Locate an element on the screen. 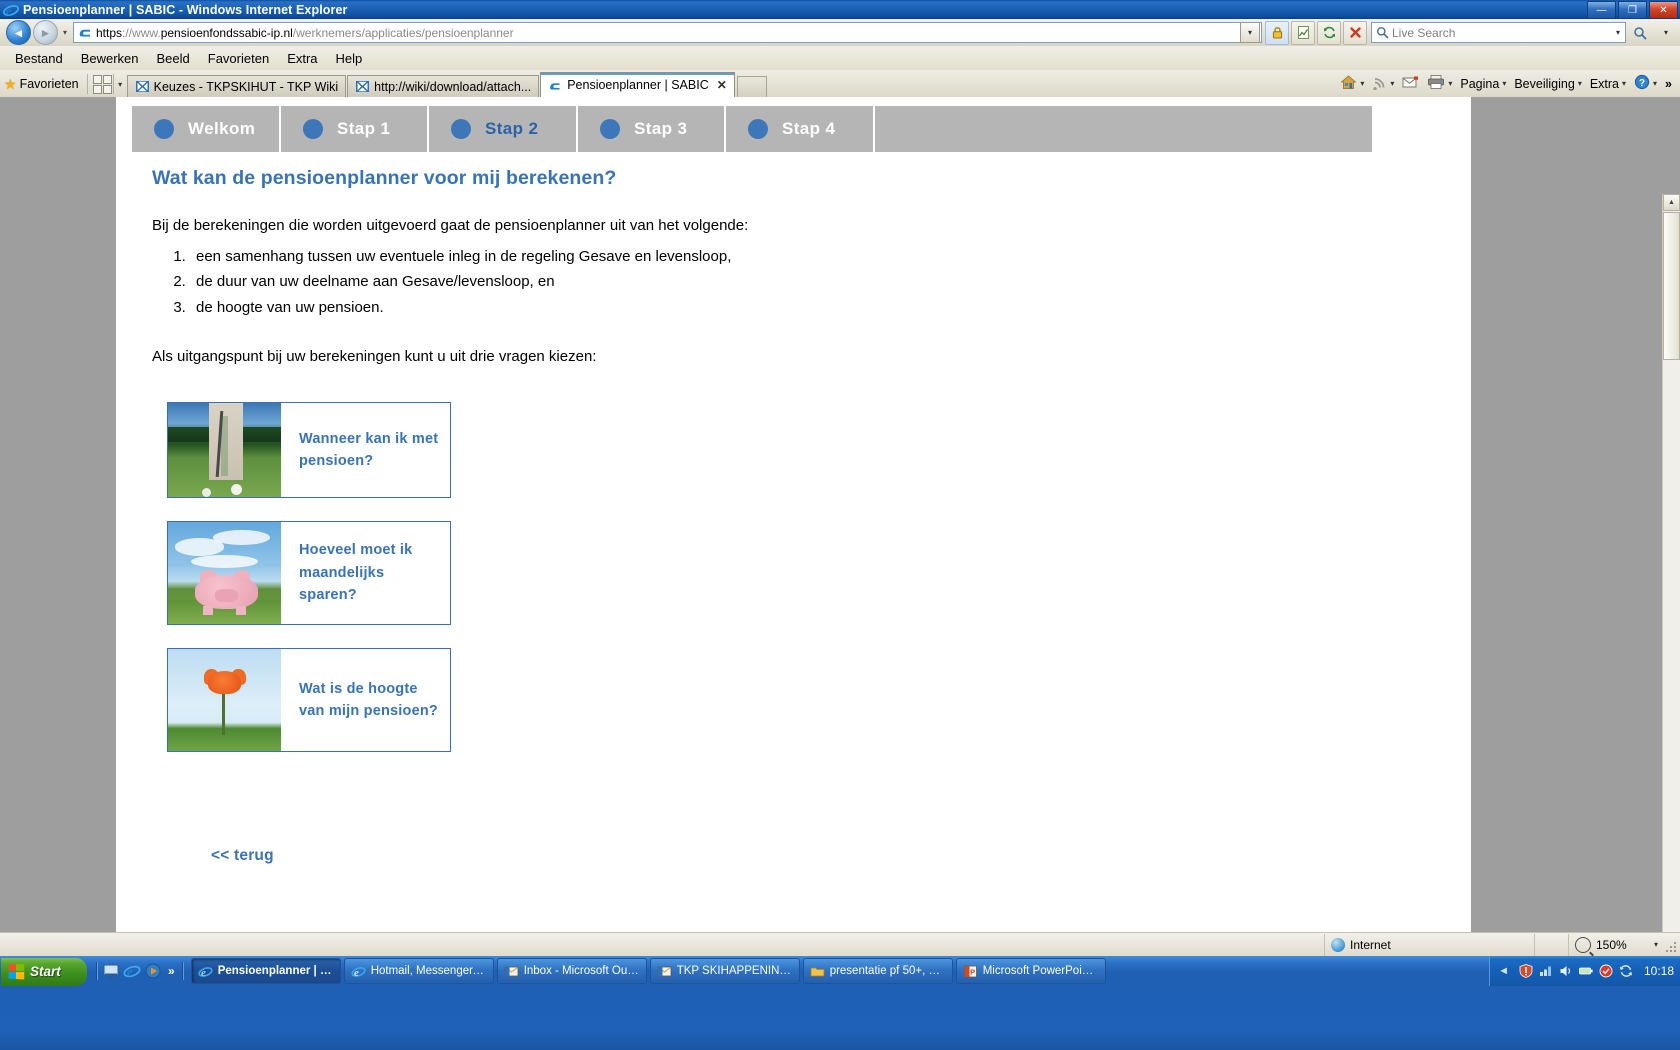 This screenshot has width=1680, height=1050. page-scrollbar: ▲ ▼ is located at coordinates (1671, 563).